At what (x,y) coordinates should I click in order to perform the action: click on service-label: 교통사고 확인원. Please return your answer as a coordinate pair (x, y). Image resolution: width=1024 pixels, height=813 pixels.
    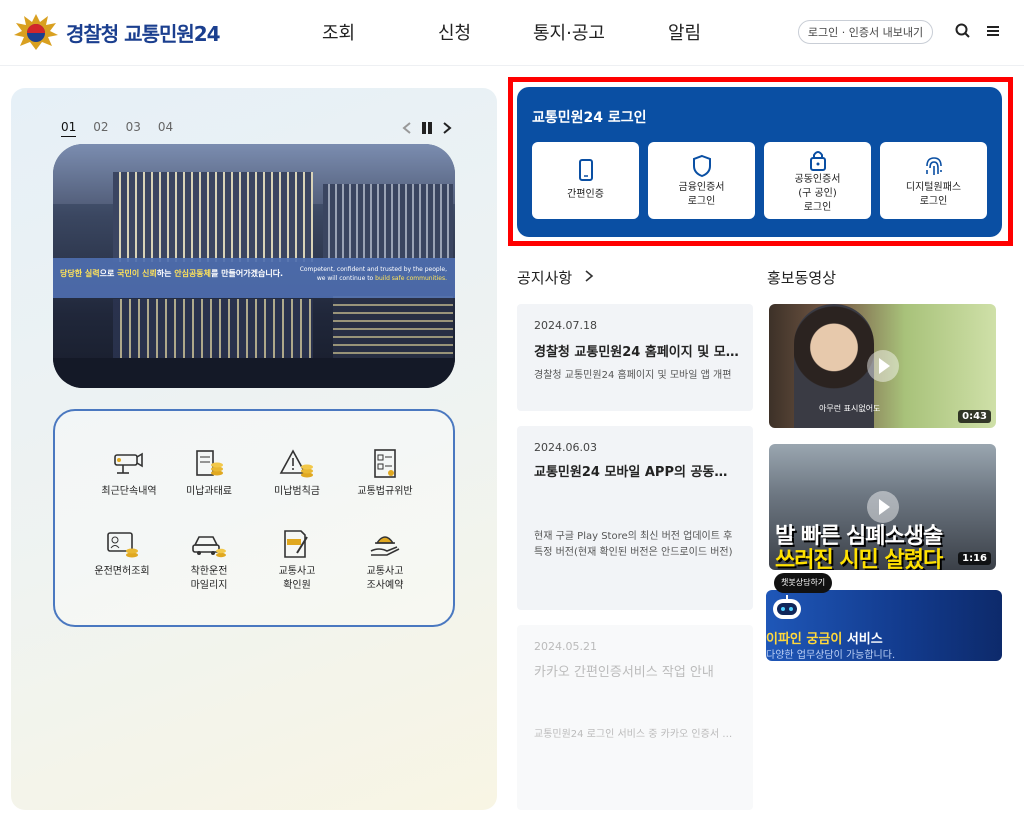
    Looking at the image, I should click on (297, 578).